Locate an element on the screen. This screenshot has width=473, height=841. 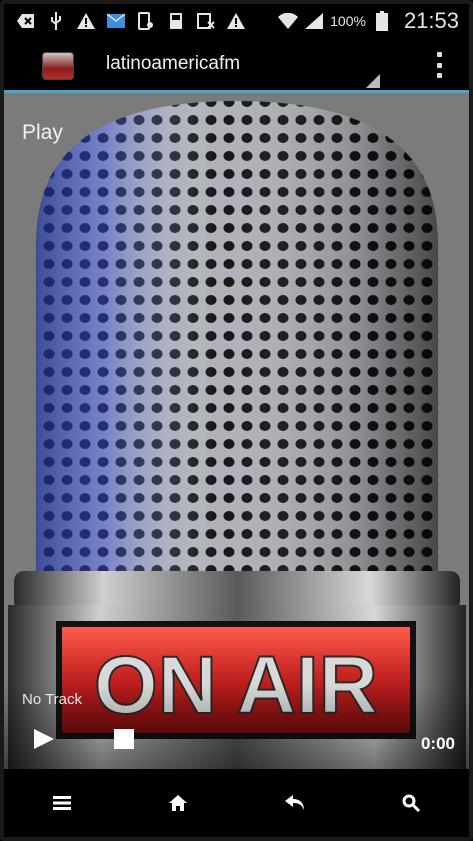
calendar-x-icon is located at coordinates (206, 21).